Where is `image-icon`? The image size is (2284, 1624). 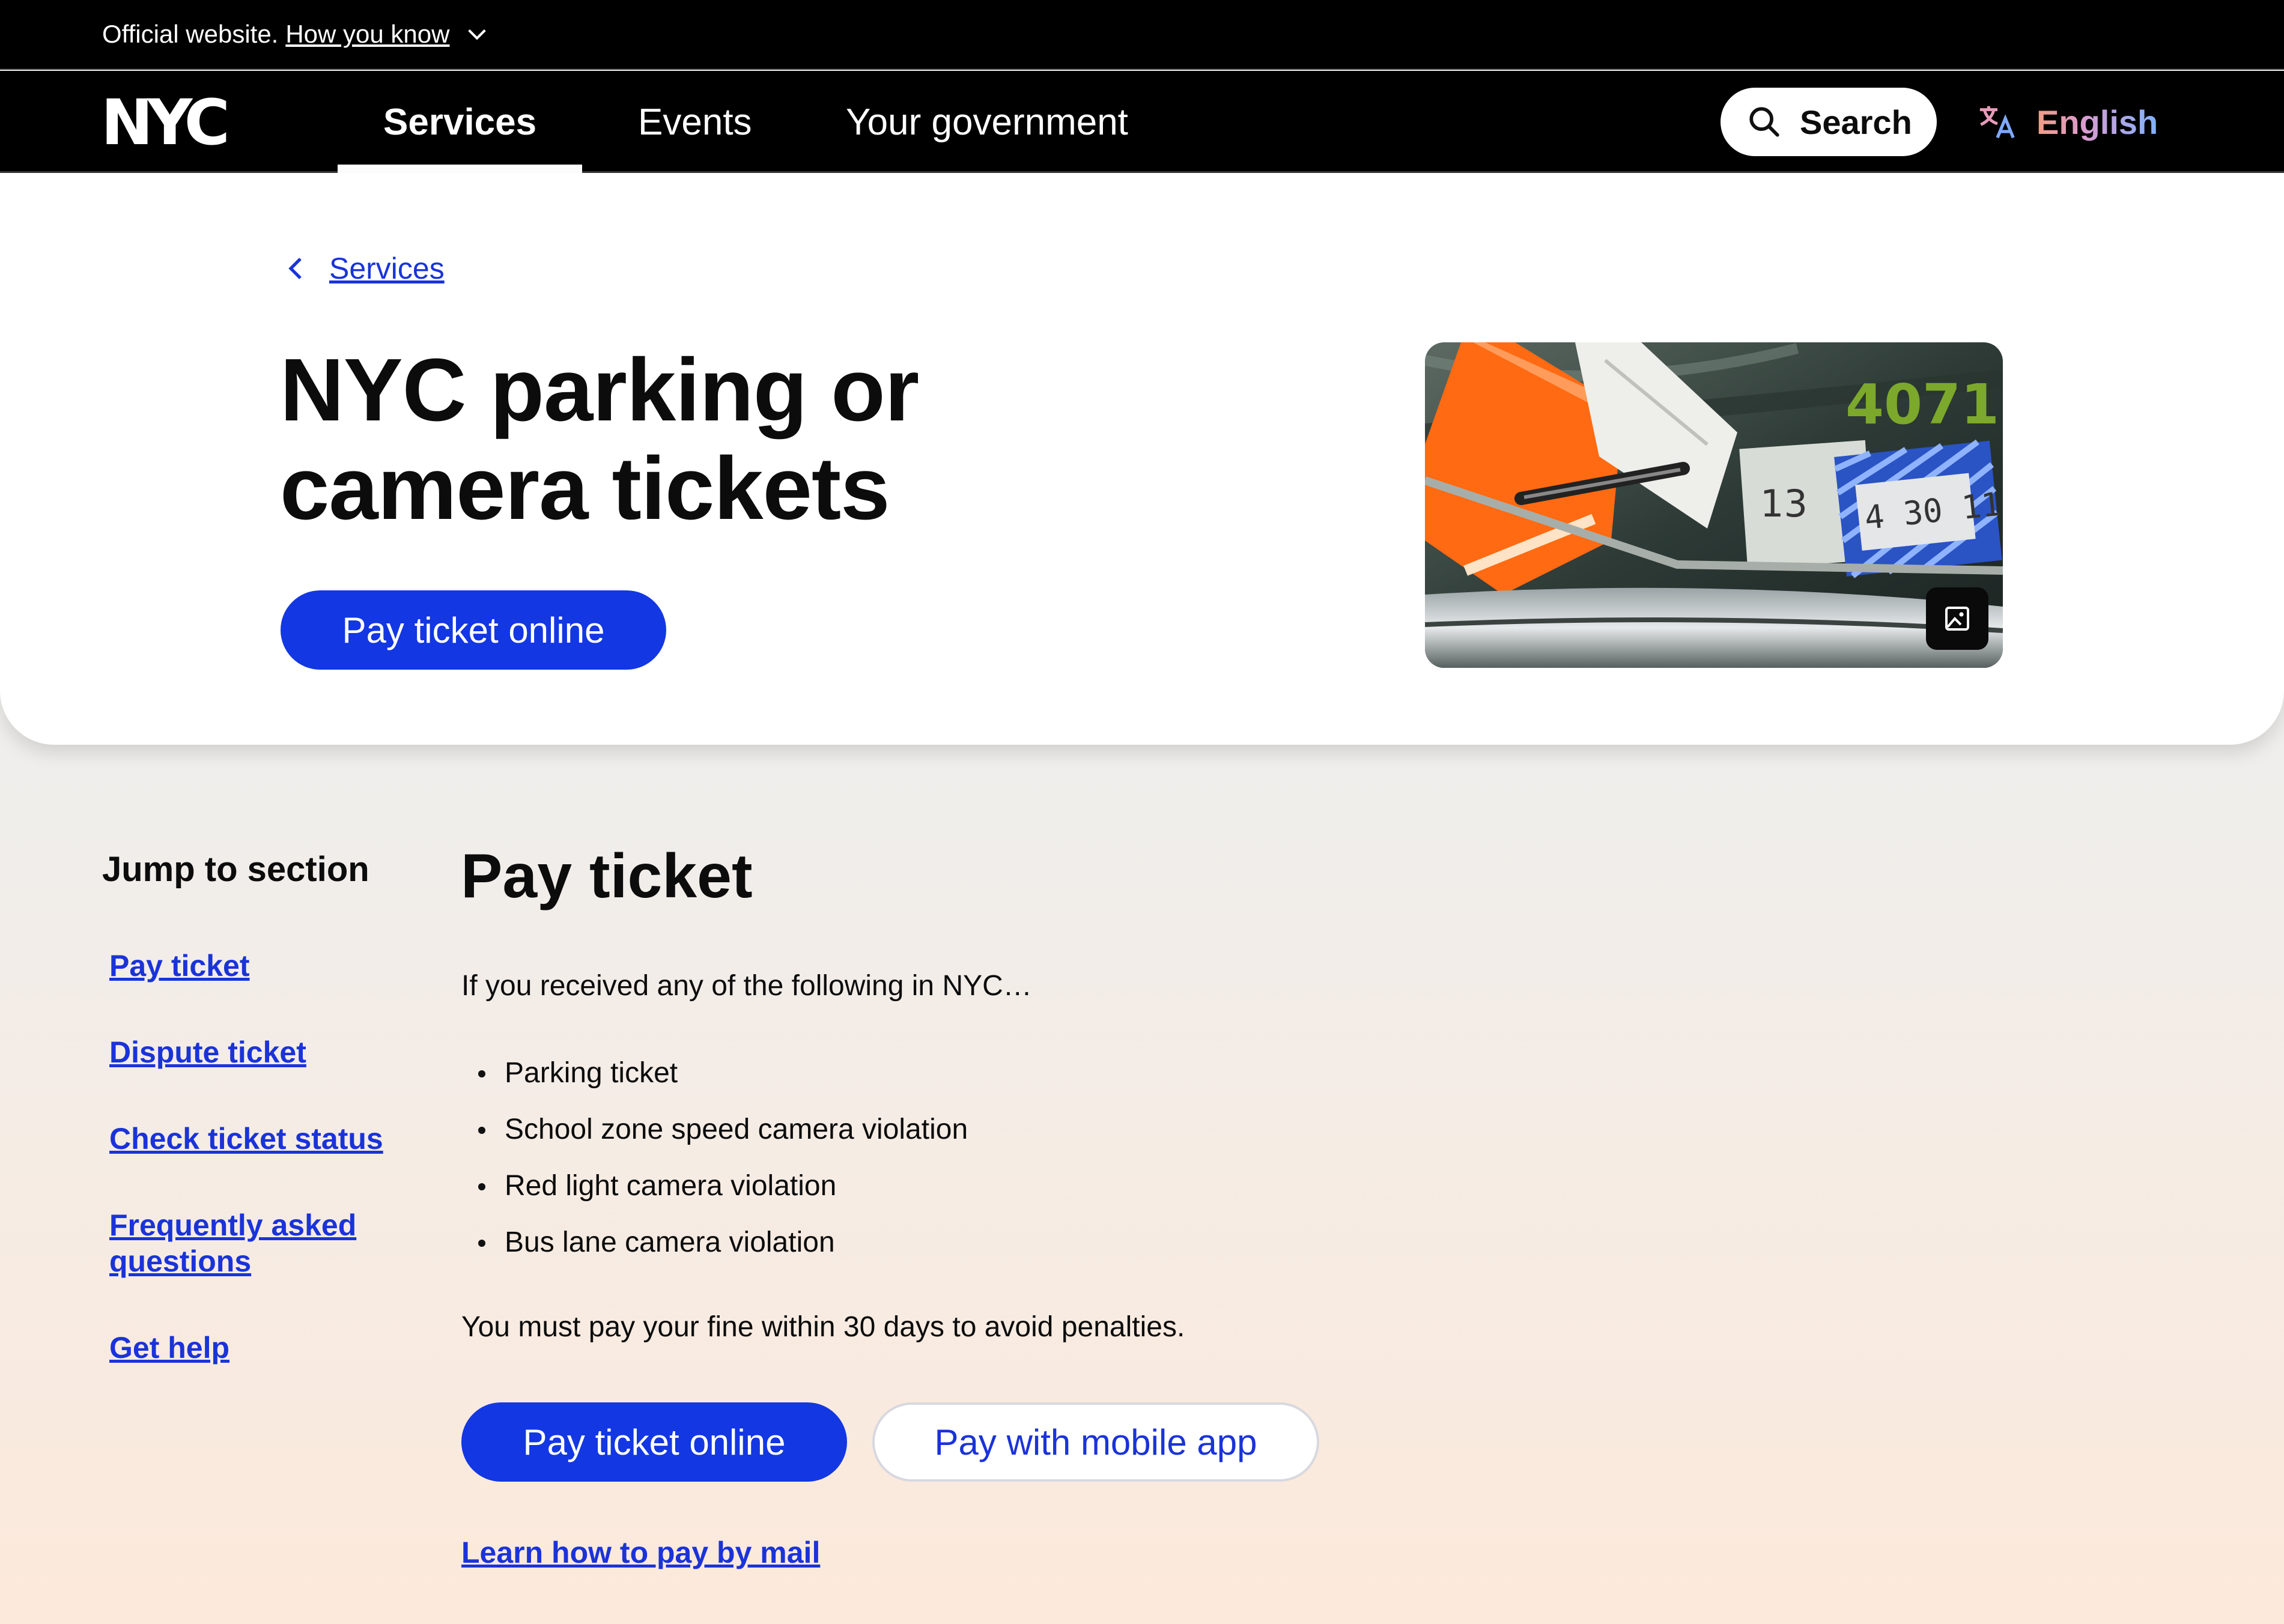 image-icon is located at coordinates (1957, 619).